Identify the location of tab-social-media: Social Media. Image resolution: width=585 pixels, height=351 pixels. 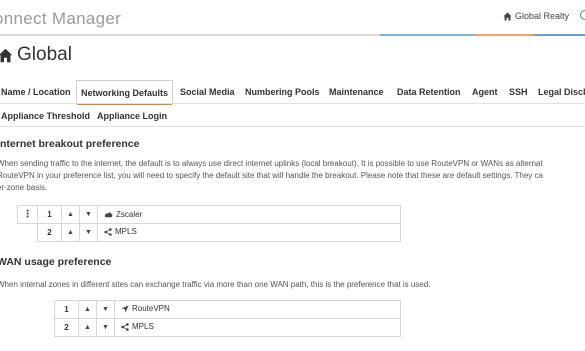
(207, 92).